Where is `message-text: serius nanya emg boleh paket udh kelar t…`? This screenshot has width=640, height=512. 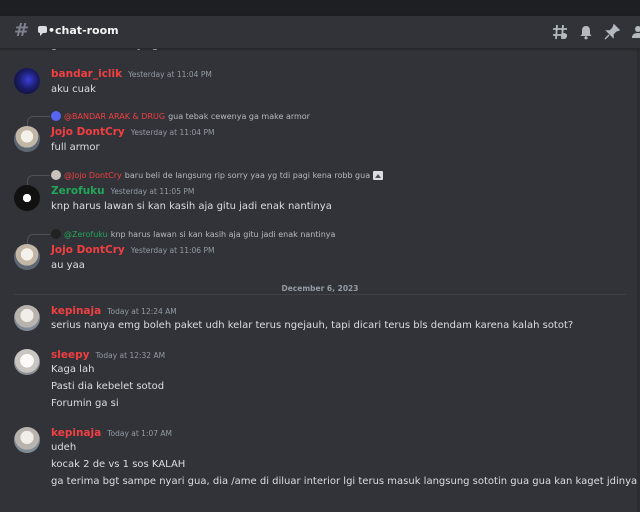
message-text: serius nanya emg boleh paket udh kelar t… is located at coordinates (312, 325).